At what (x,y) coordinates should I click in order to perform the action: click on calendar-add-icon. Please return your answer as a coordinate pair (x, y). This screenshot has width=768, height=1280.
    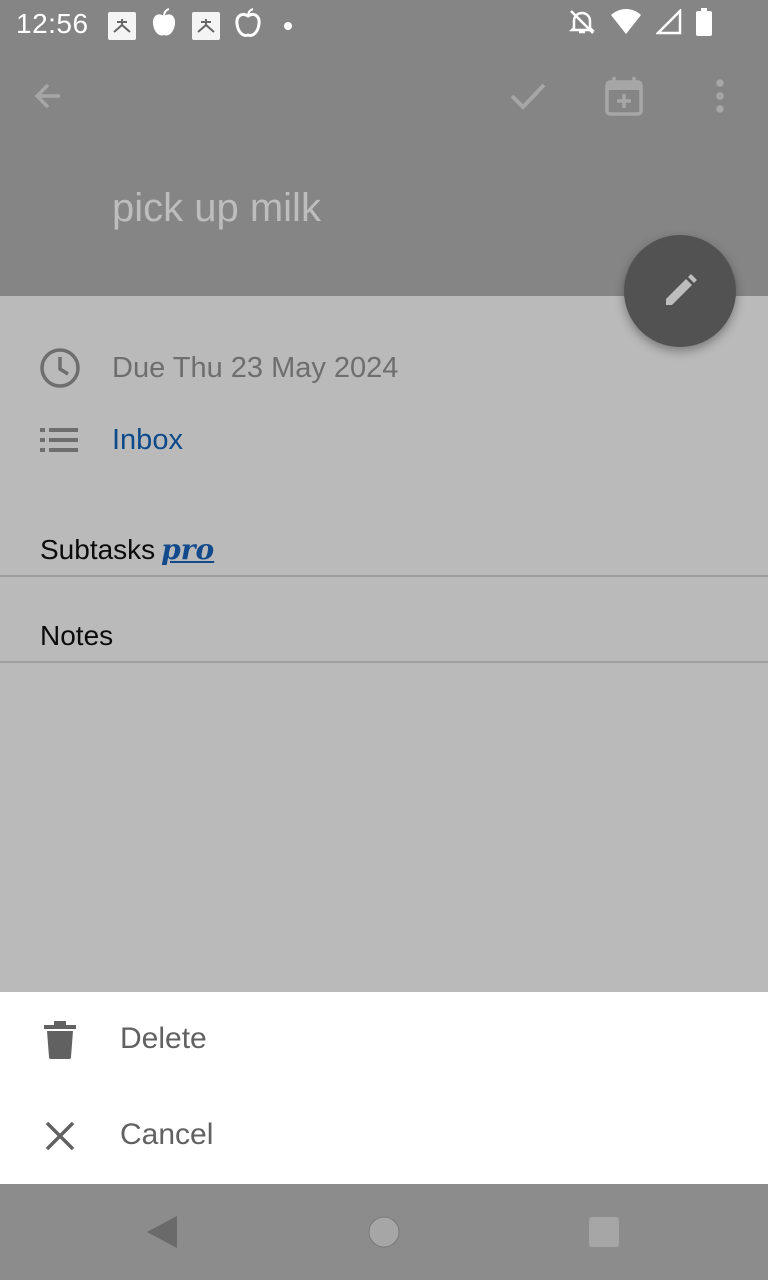
    Looking at the image, I should click on (624, 96).